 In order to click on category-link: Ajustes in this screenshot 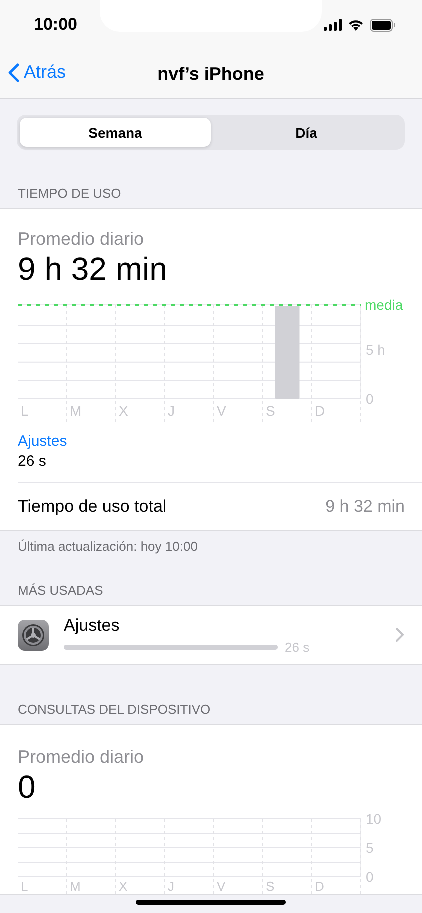, I will do `click(220, 441)`.